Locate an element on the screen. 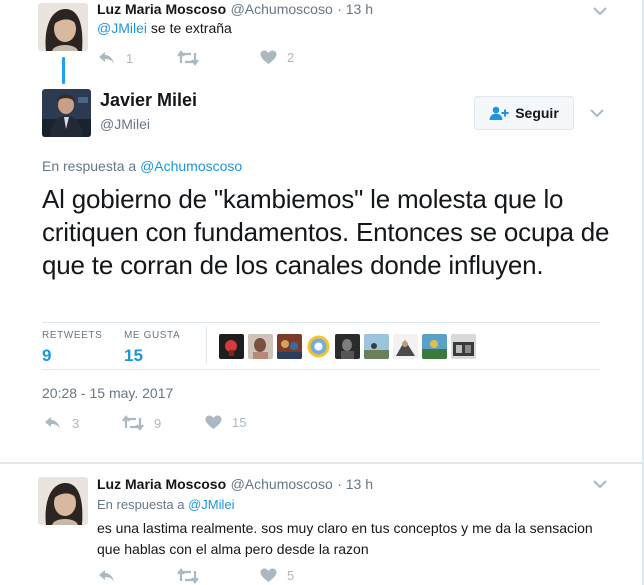 This screenshot has width=644, height=585. like-count: 5 is located at coordinates (291, 575).